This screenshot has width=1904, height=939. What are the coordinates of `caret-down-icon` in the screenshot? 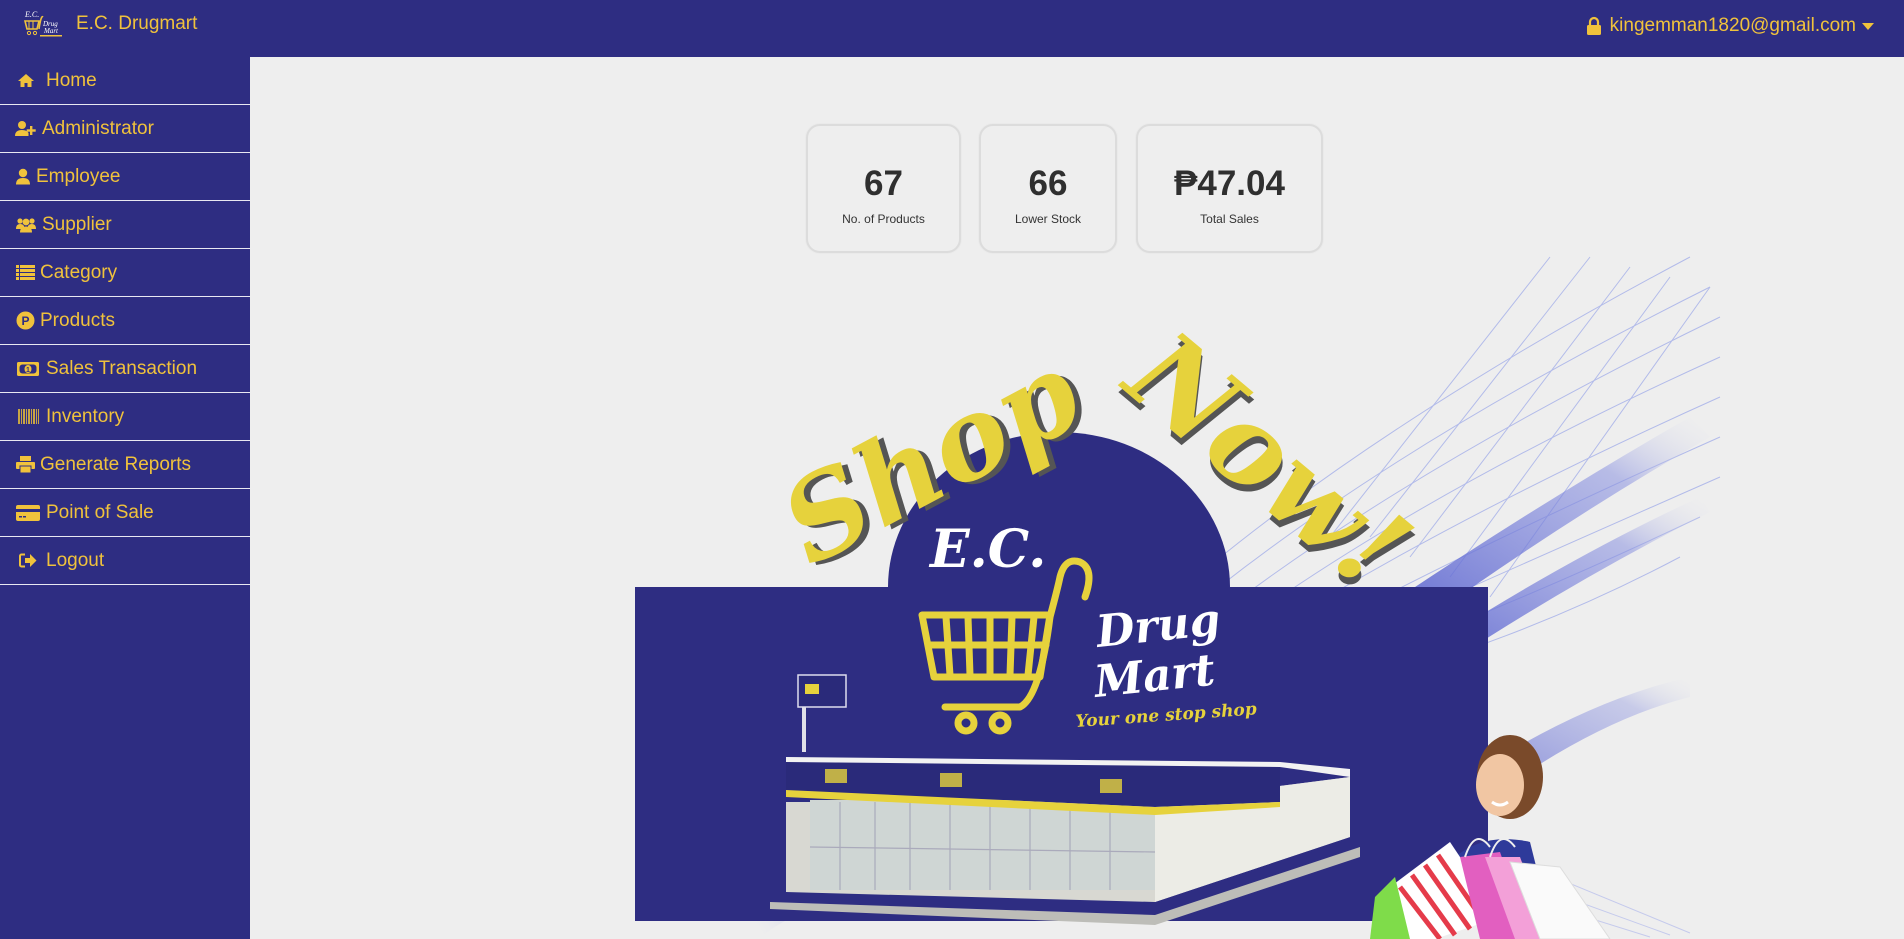 It's located at (1868, 26).